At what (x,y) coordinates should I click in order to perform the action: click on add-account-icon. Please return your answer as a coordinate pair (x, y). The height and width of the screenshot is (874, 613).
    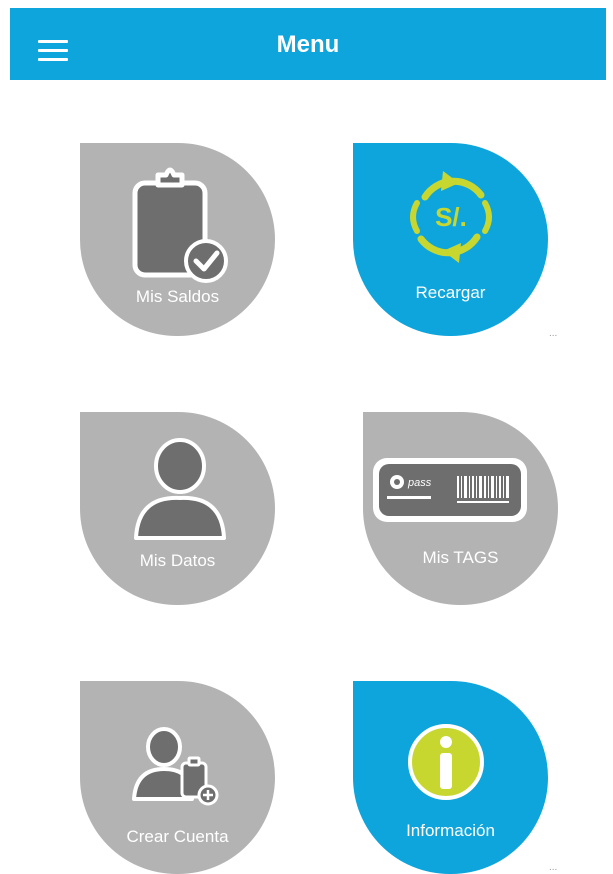
    Looking at the image, I should click on (175, 766).